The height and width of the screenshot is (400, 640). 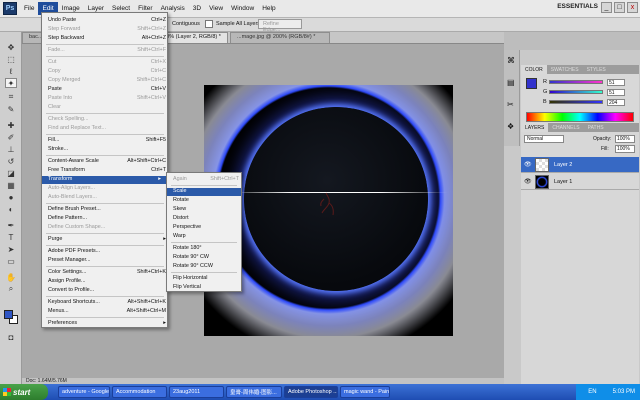 What do you see at coordinates (29, 8) in the screenshot?
I see `menu-file: File` at bounding box center [29, 8].